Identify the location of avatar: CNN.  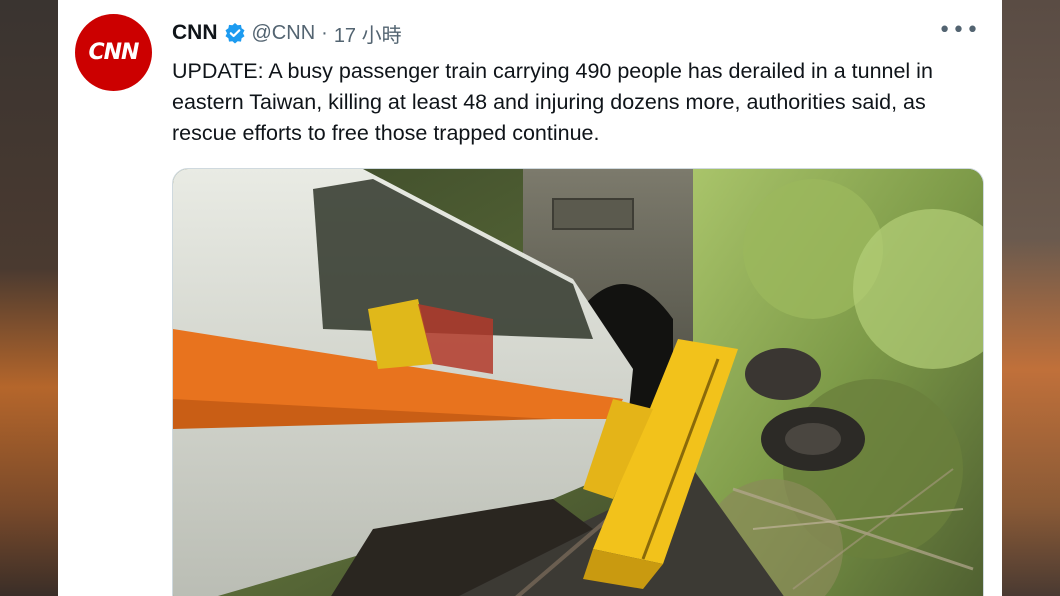
(113, 52).